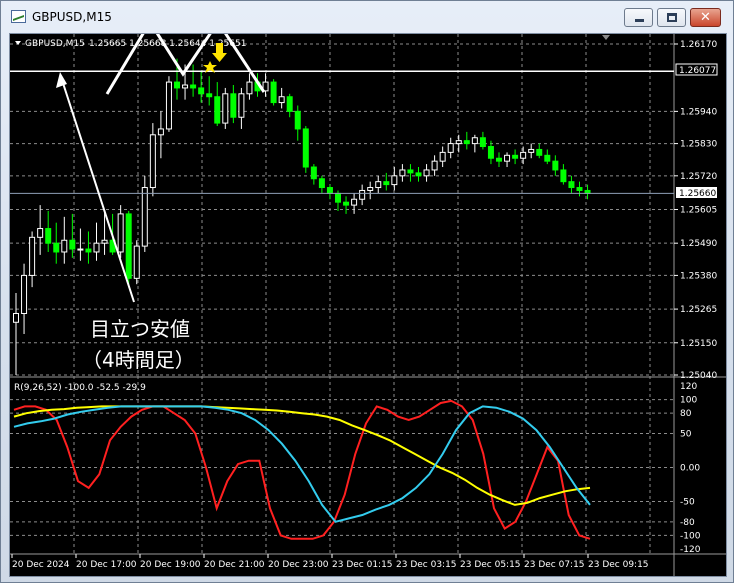 Image resolution: width=734 pixels, height=583 pixels. I want to click on annotation-arrow-head-icon, so click(61, 80).